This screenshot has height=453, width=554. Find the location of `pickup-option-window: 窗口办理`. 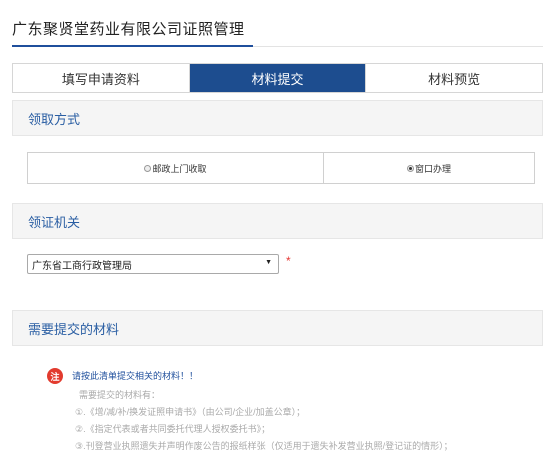

pickup-option-window: 窗口办理 is located at coordinates (428, 168).